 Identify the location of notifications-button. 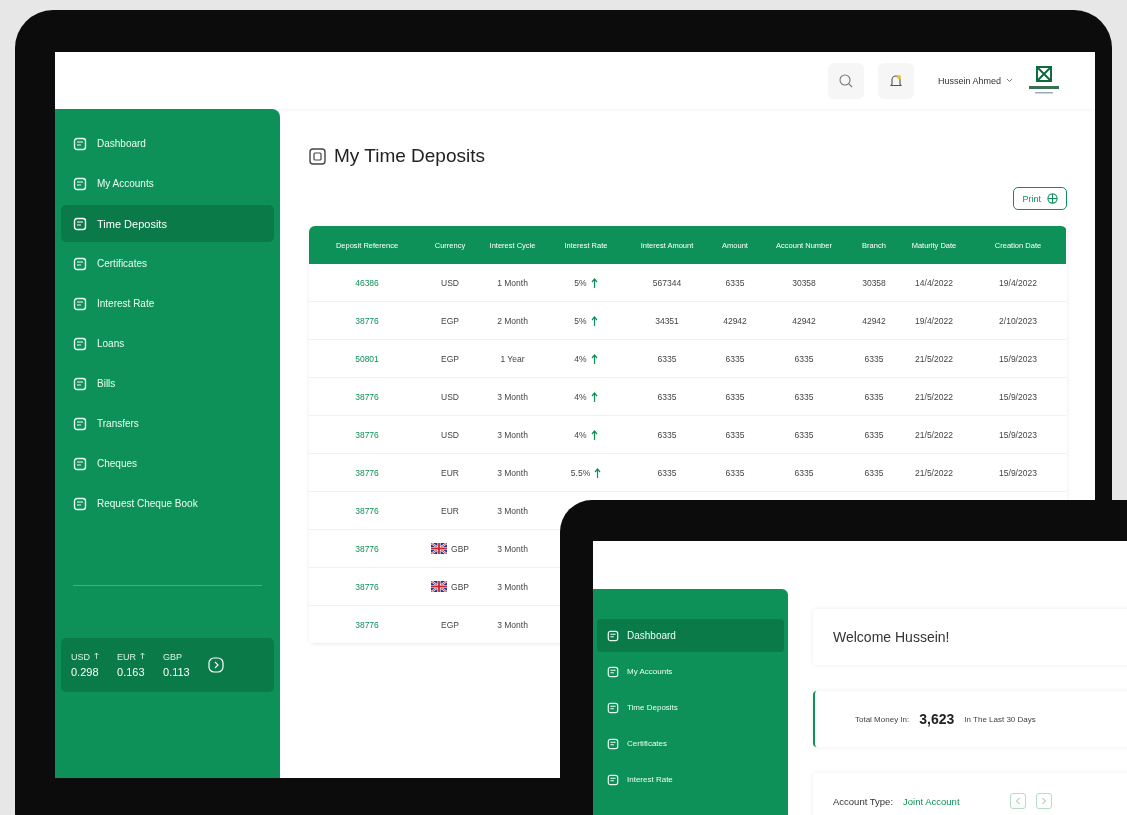
(895, 80).